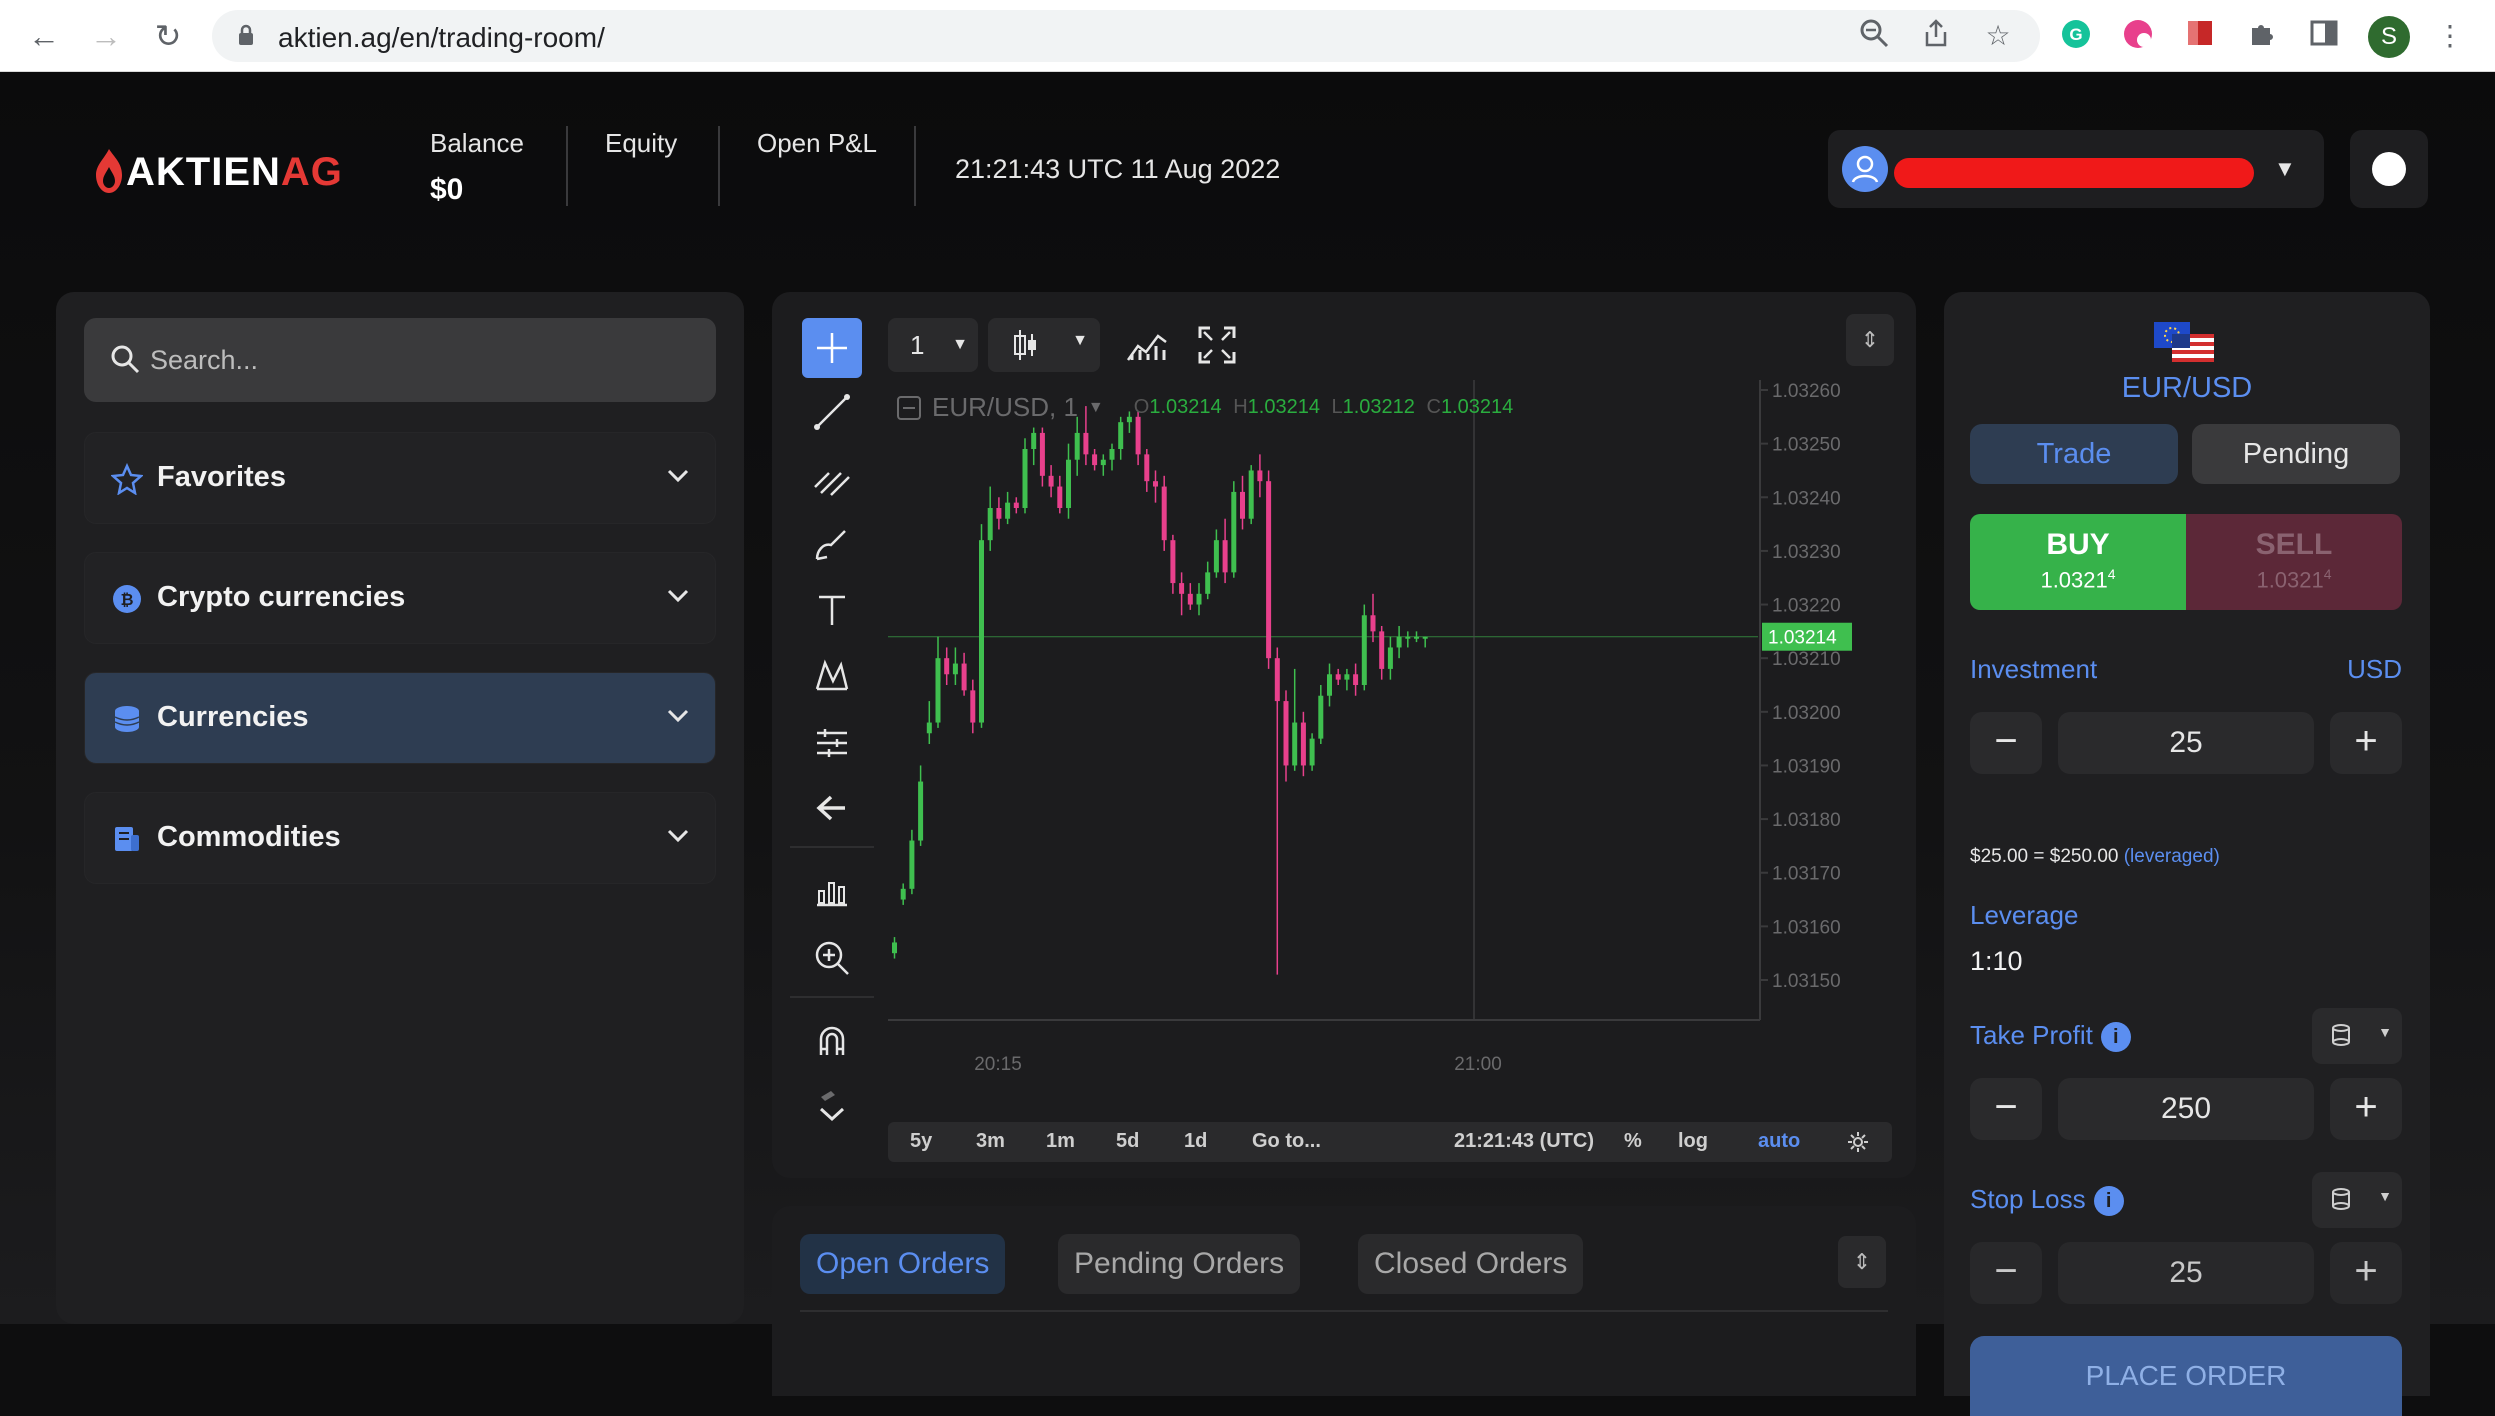 This screenshot has width=2495, height=1416. Describe the element at coordinates (400, 718) in the screenshot. I see `category-currencies: Currencies` at that location.